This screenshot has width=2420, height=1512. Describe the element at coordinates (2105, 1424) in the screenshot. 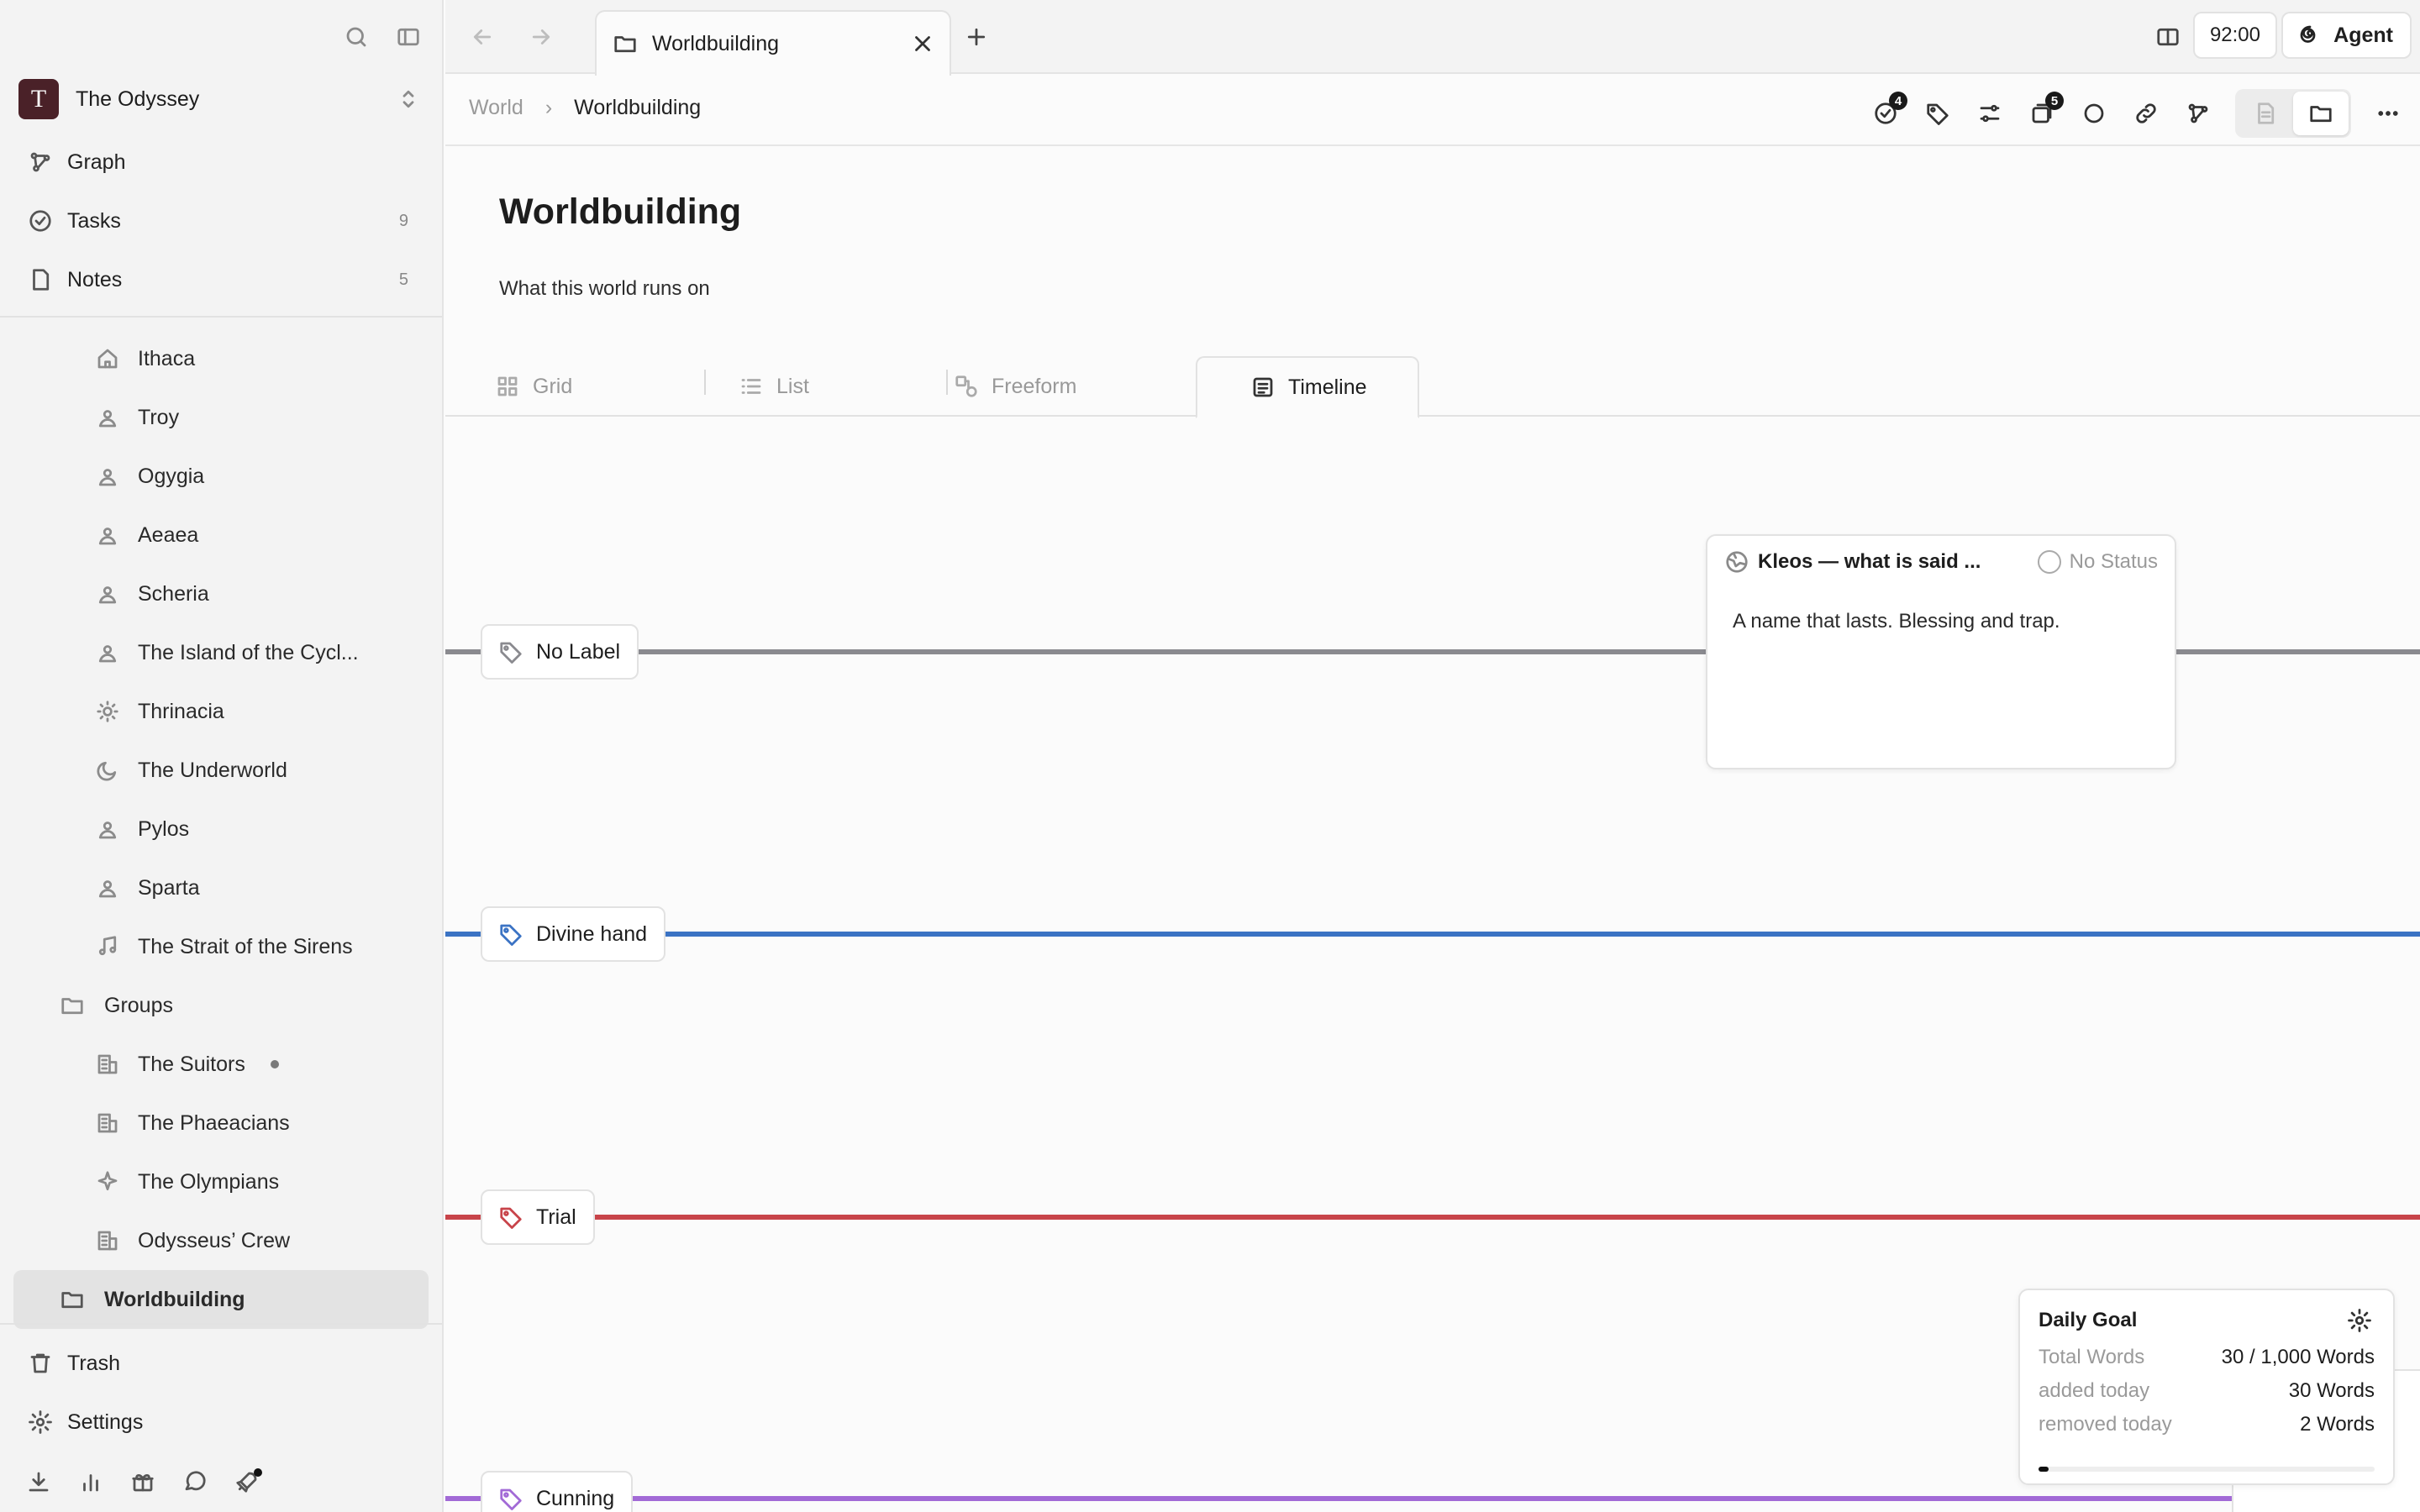

I see `goal-row-key: removed today` at that location.